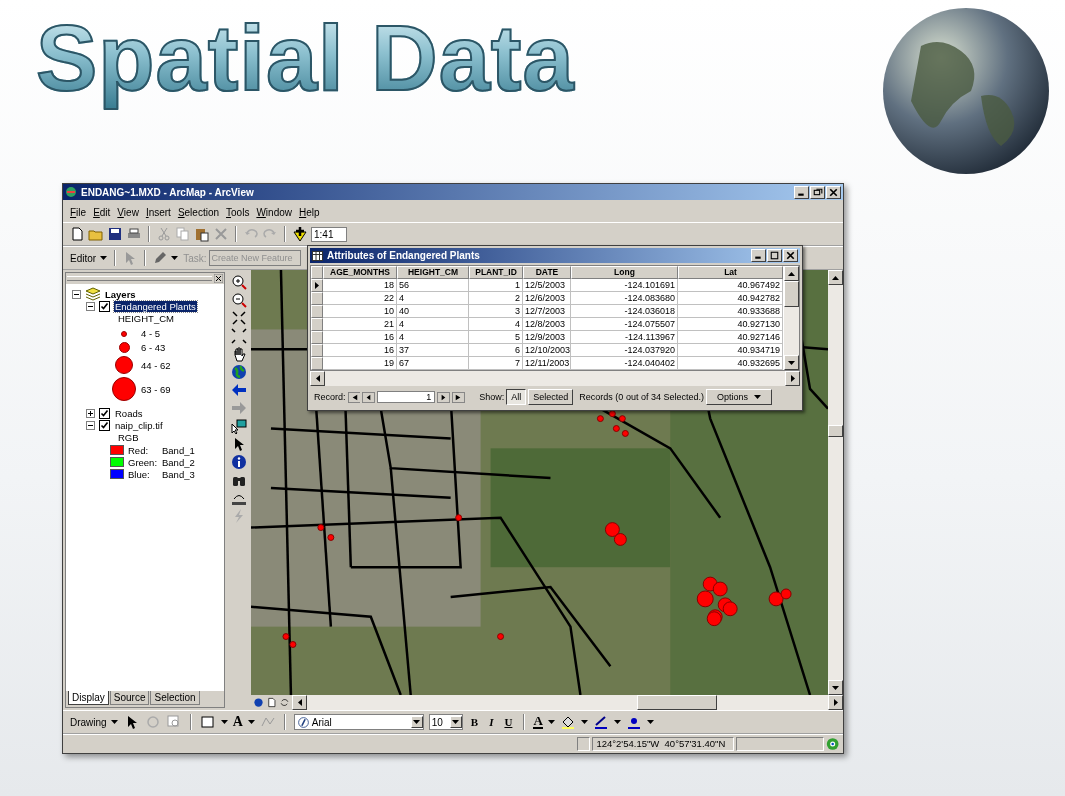 This screenshot has height=796, width=1065. Describe the element at coordinates (284, 702) in the screenshot. I see `refresh-icon` at that location.